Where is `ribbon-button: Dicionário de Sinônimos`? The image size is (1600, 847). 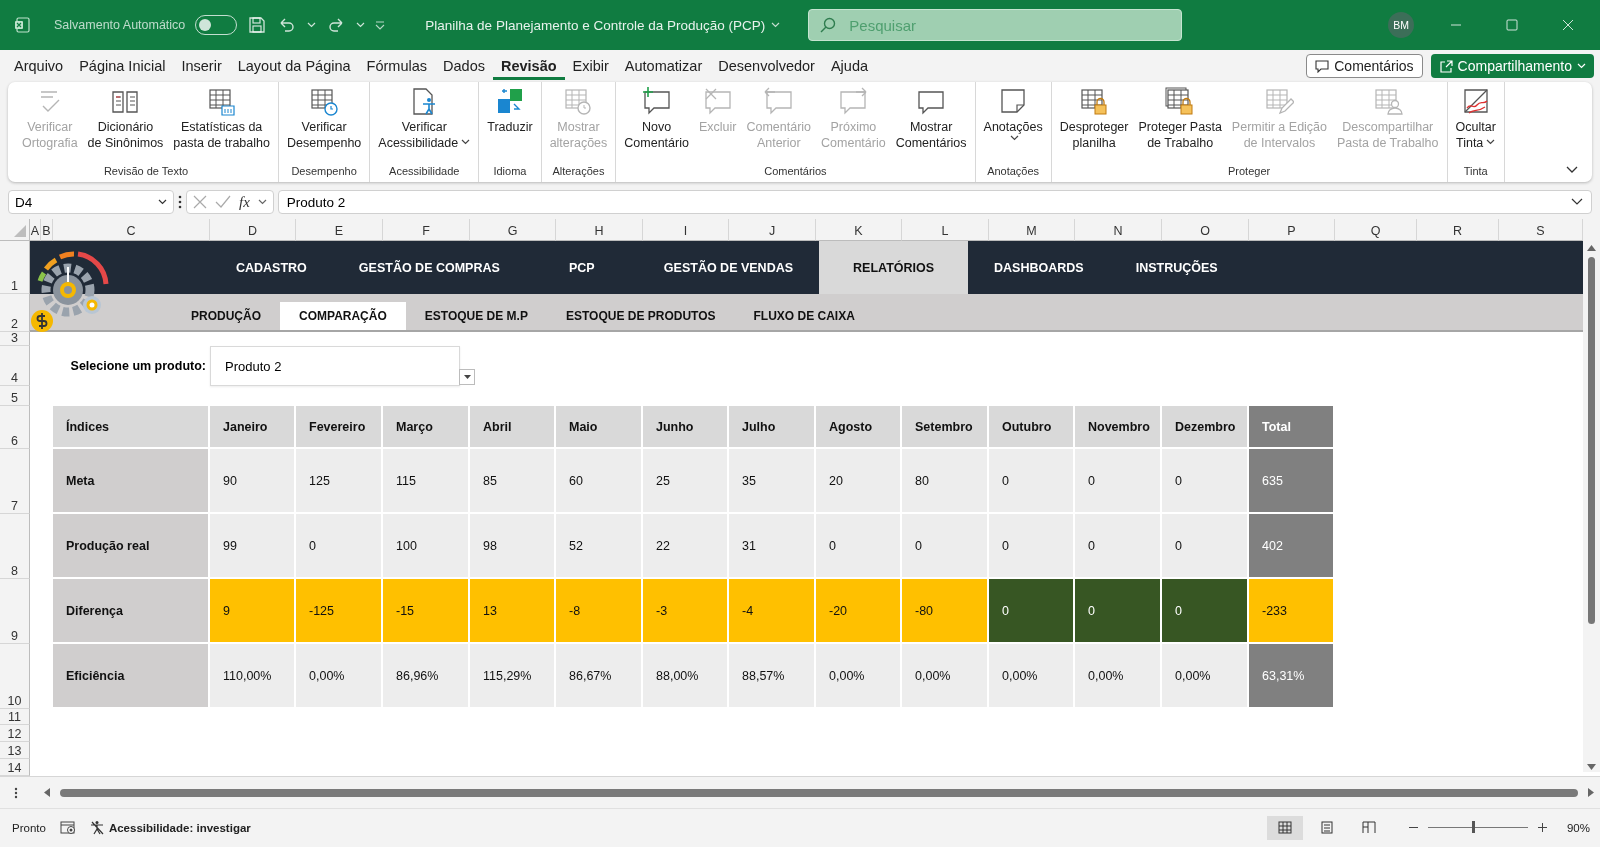 ribbon-button: Dicionário de Sinônimos is located at coordinates (125, 122).